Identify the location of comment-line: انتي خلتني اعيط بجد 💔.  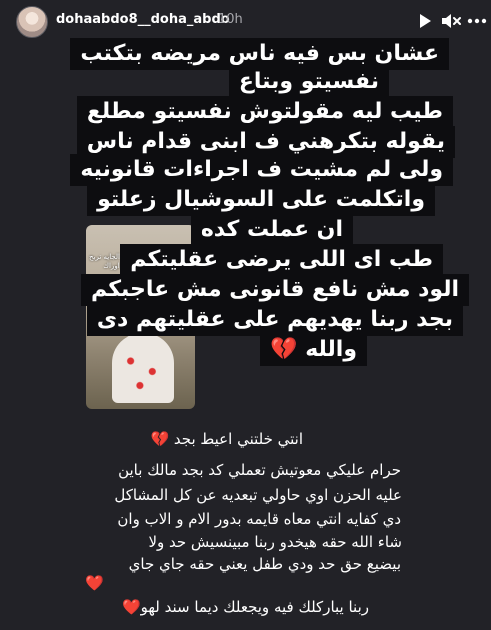
(226, 439).